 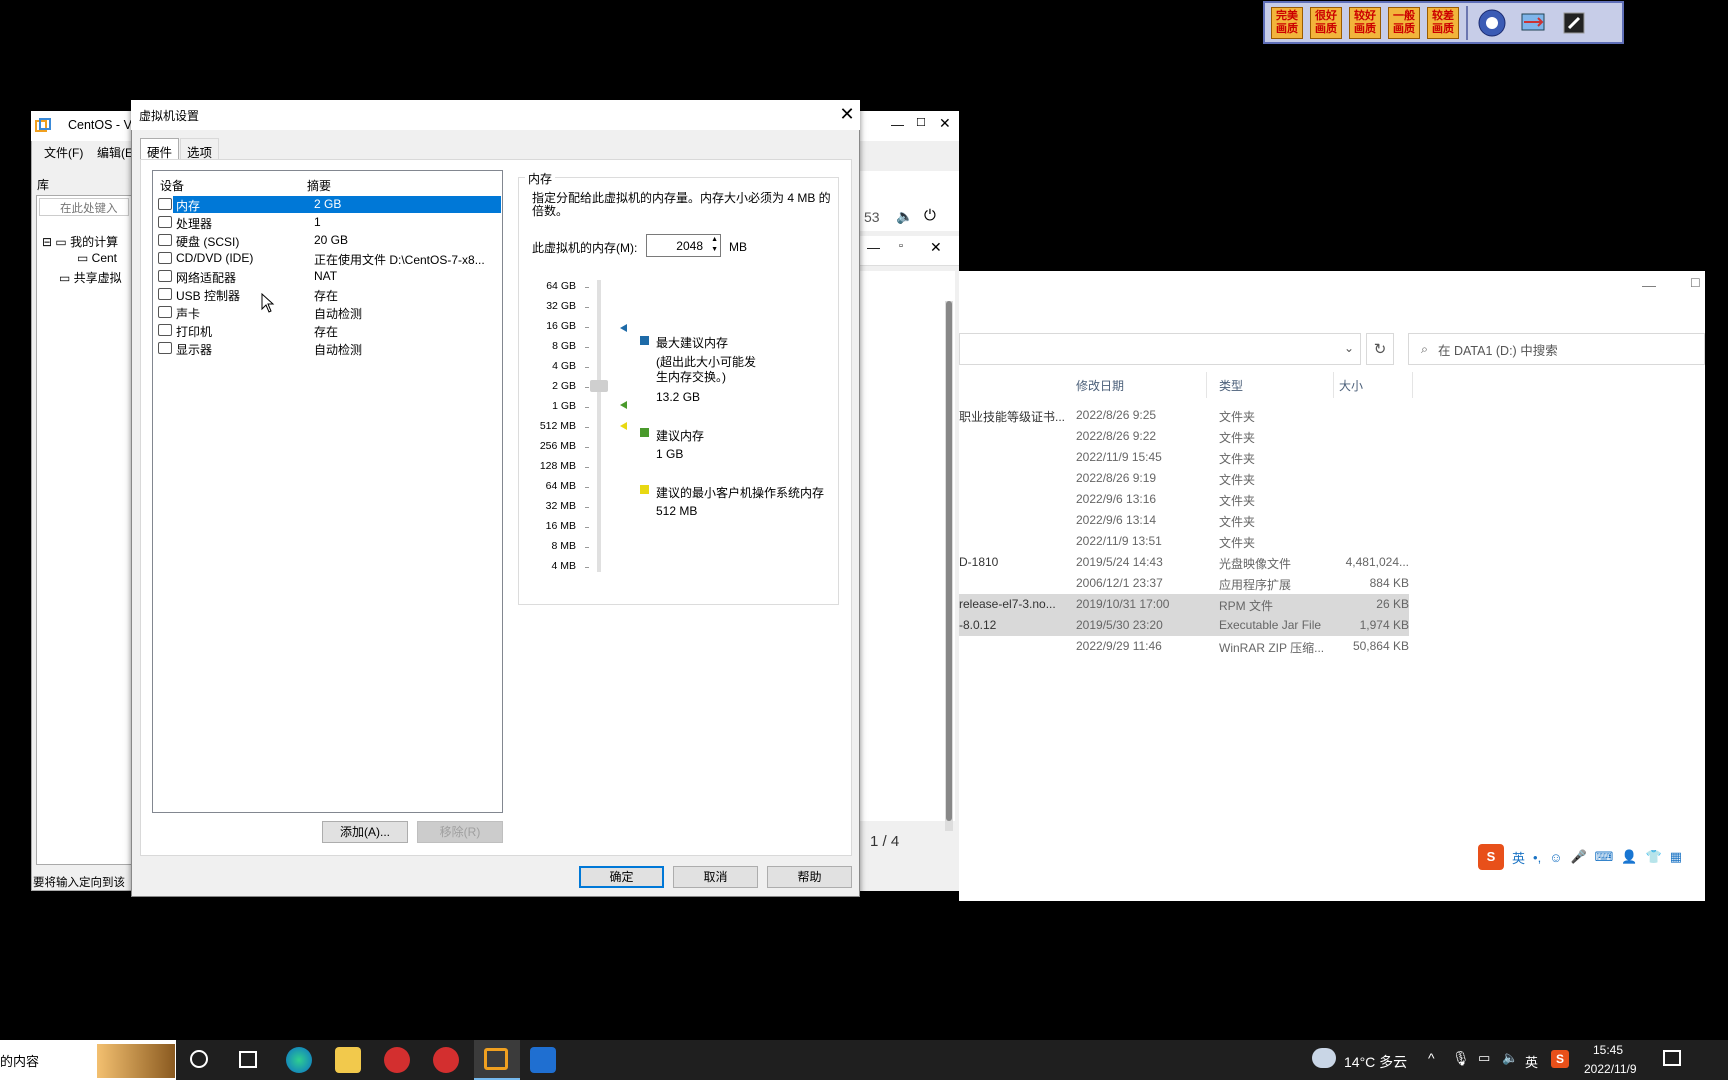 I want to click on tab-hardware: 硬件, so click(x=160, y=149).